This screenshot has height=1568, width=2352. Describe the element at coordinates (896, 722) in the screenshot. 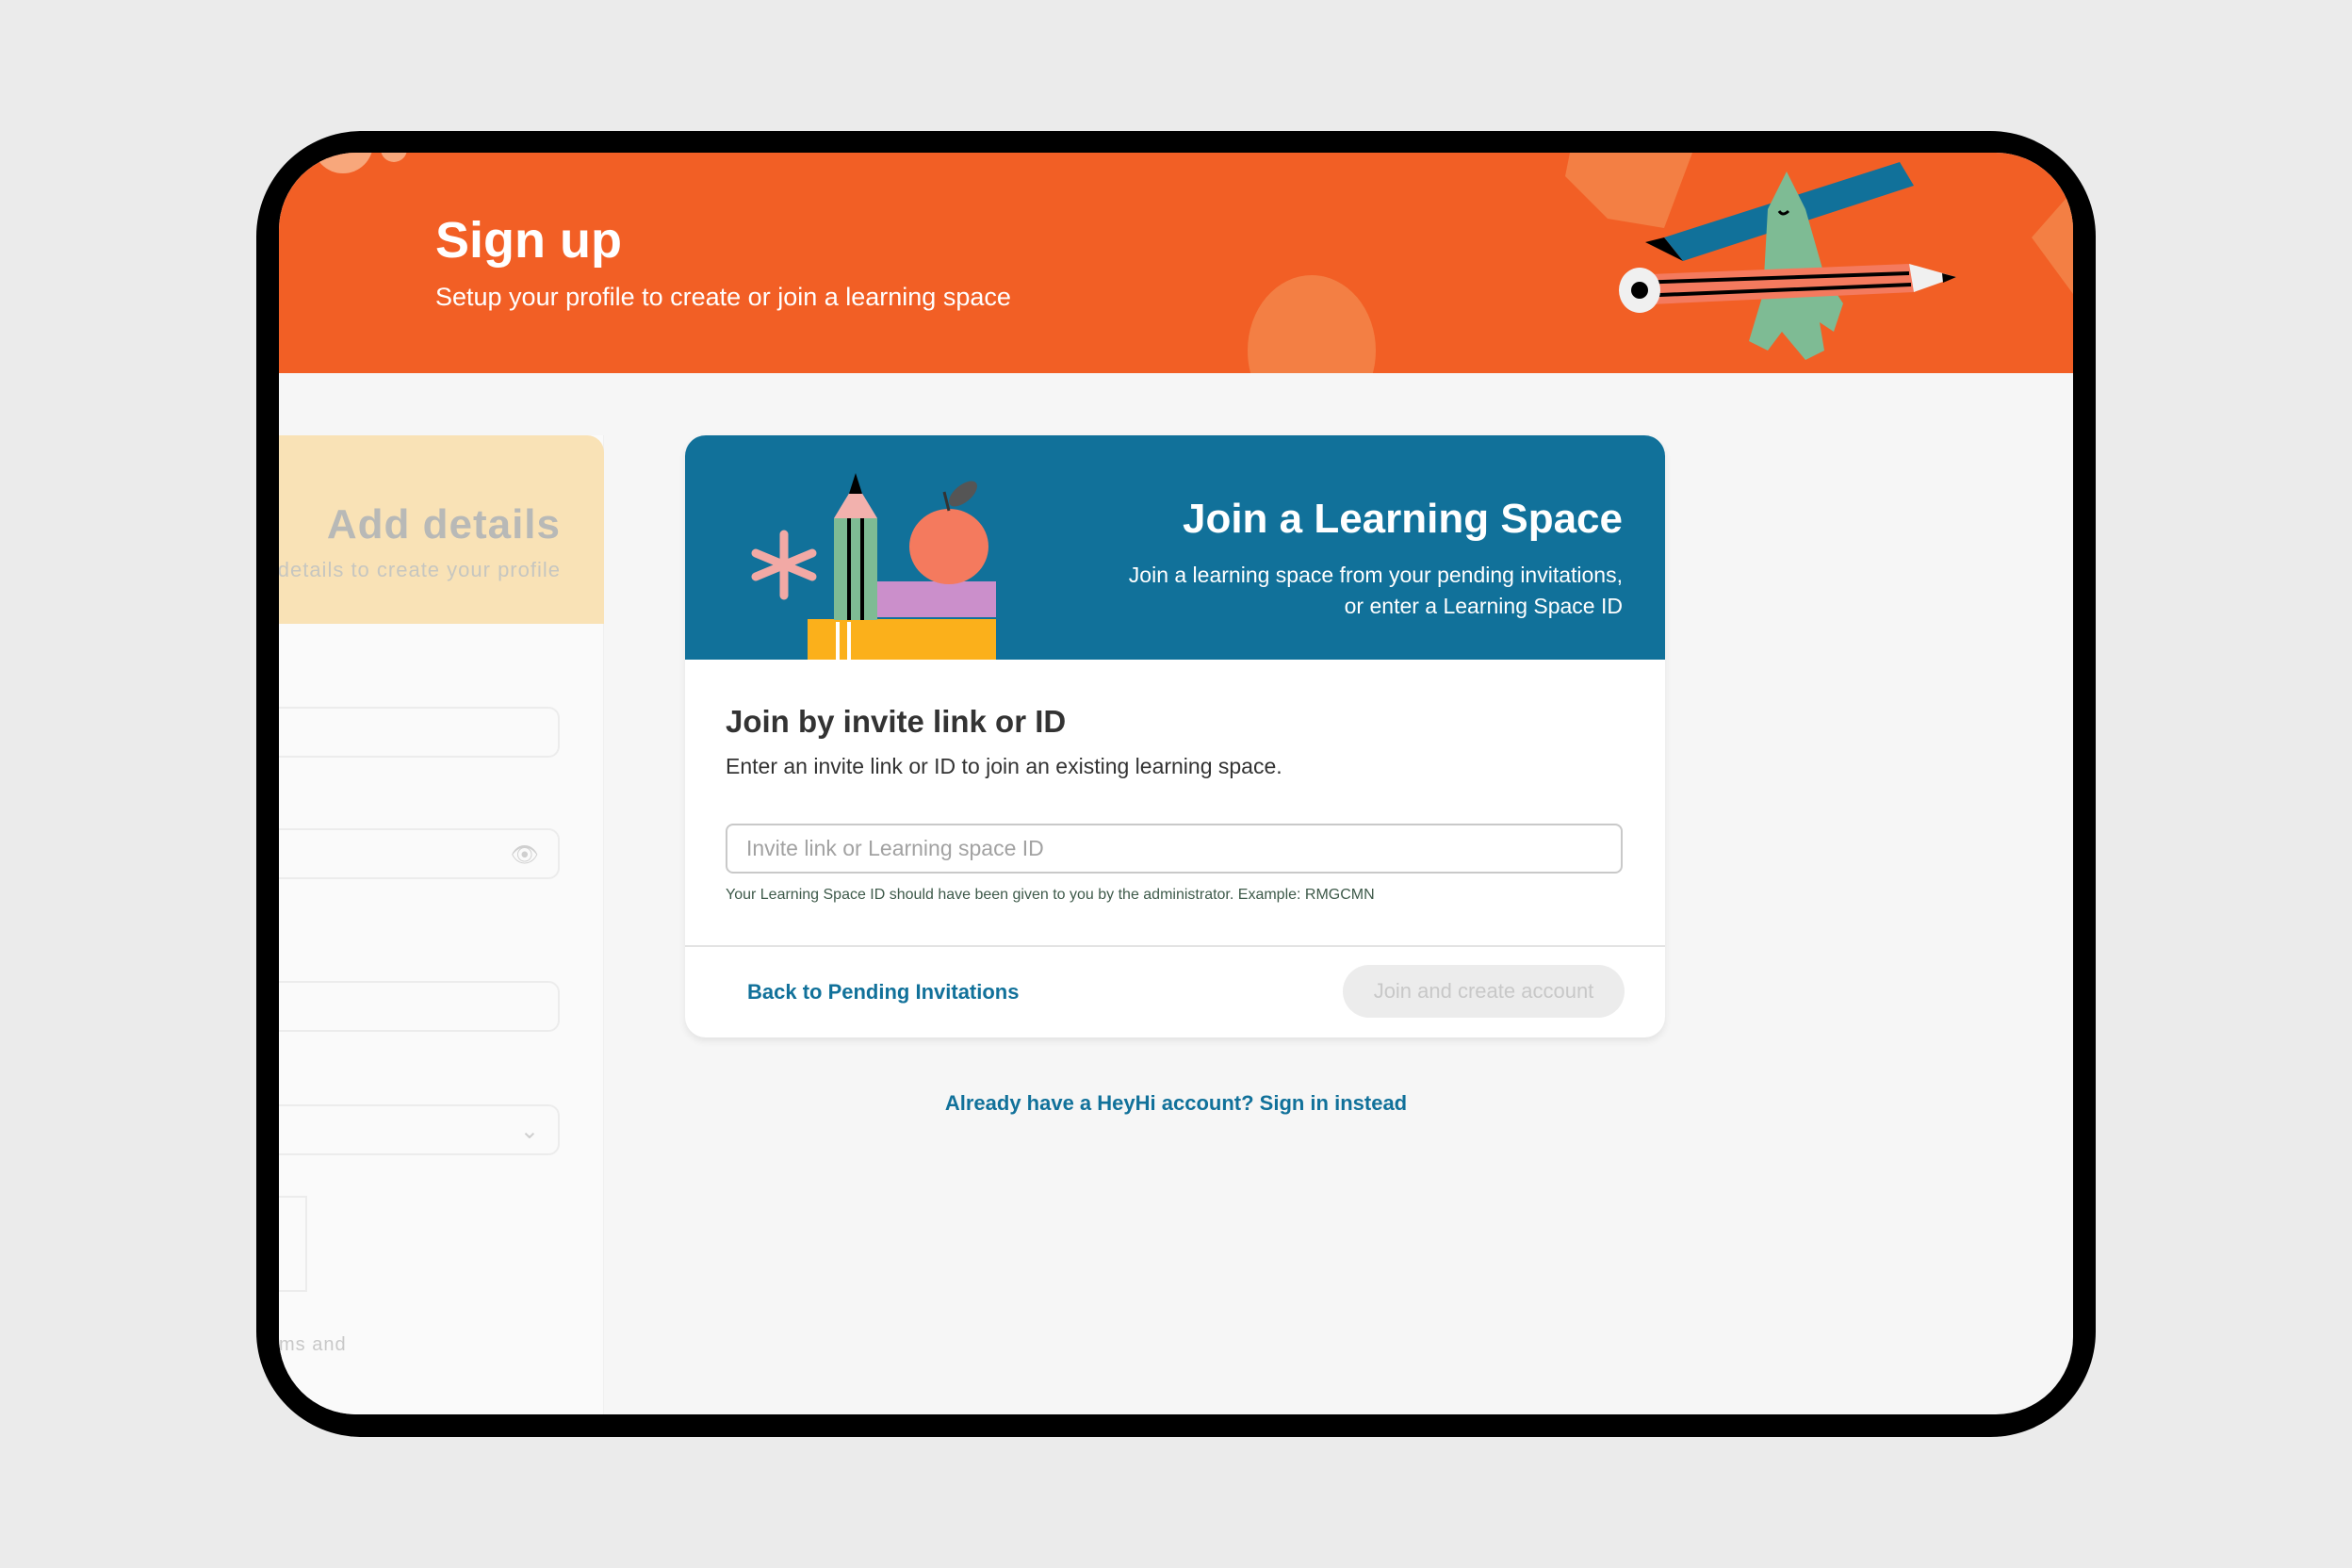

I see `section-heading: Join by invite link or ID` at that location.